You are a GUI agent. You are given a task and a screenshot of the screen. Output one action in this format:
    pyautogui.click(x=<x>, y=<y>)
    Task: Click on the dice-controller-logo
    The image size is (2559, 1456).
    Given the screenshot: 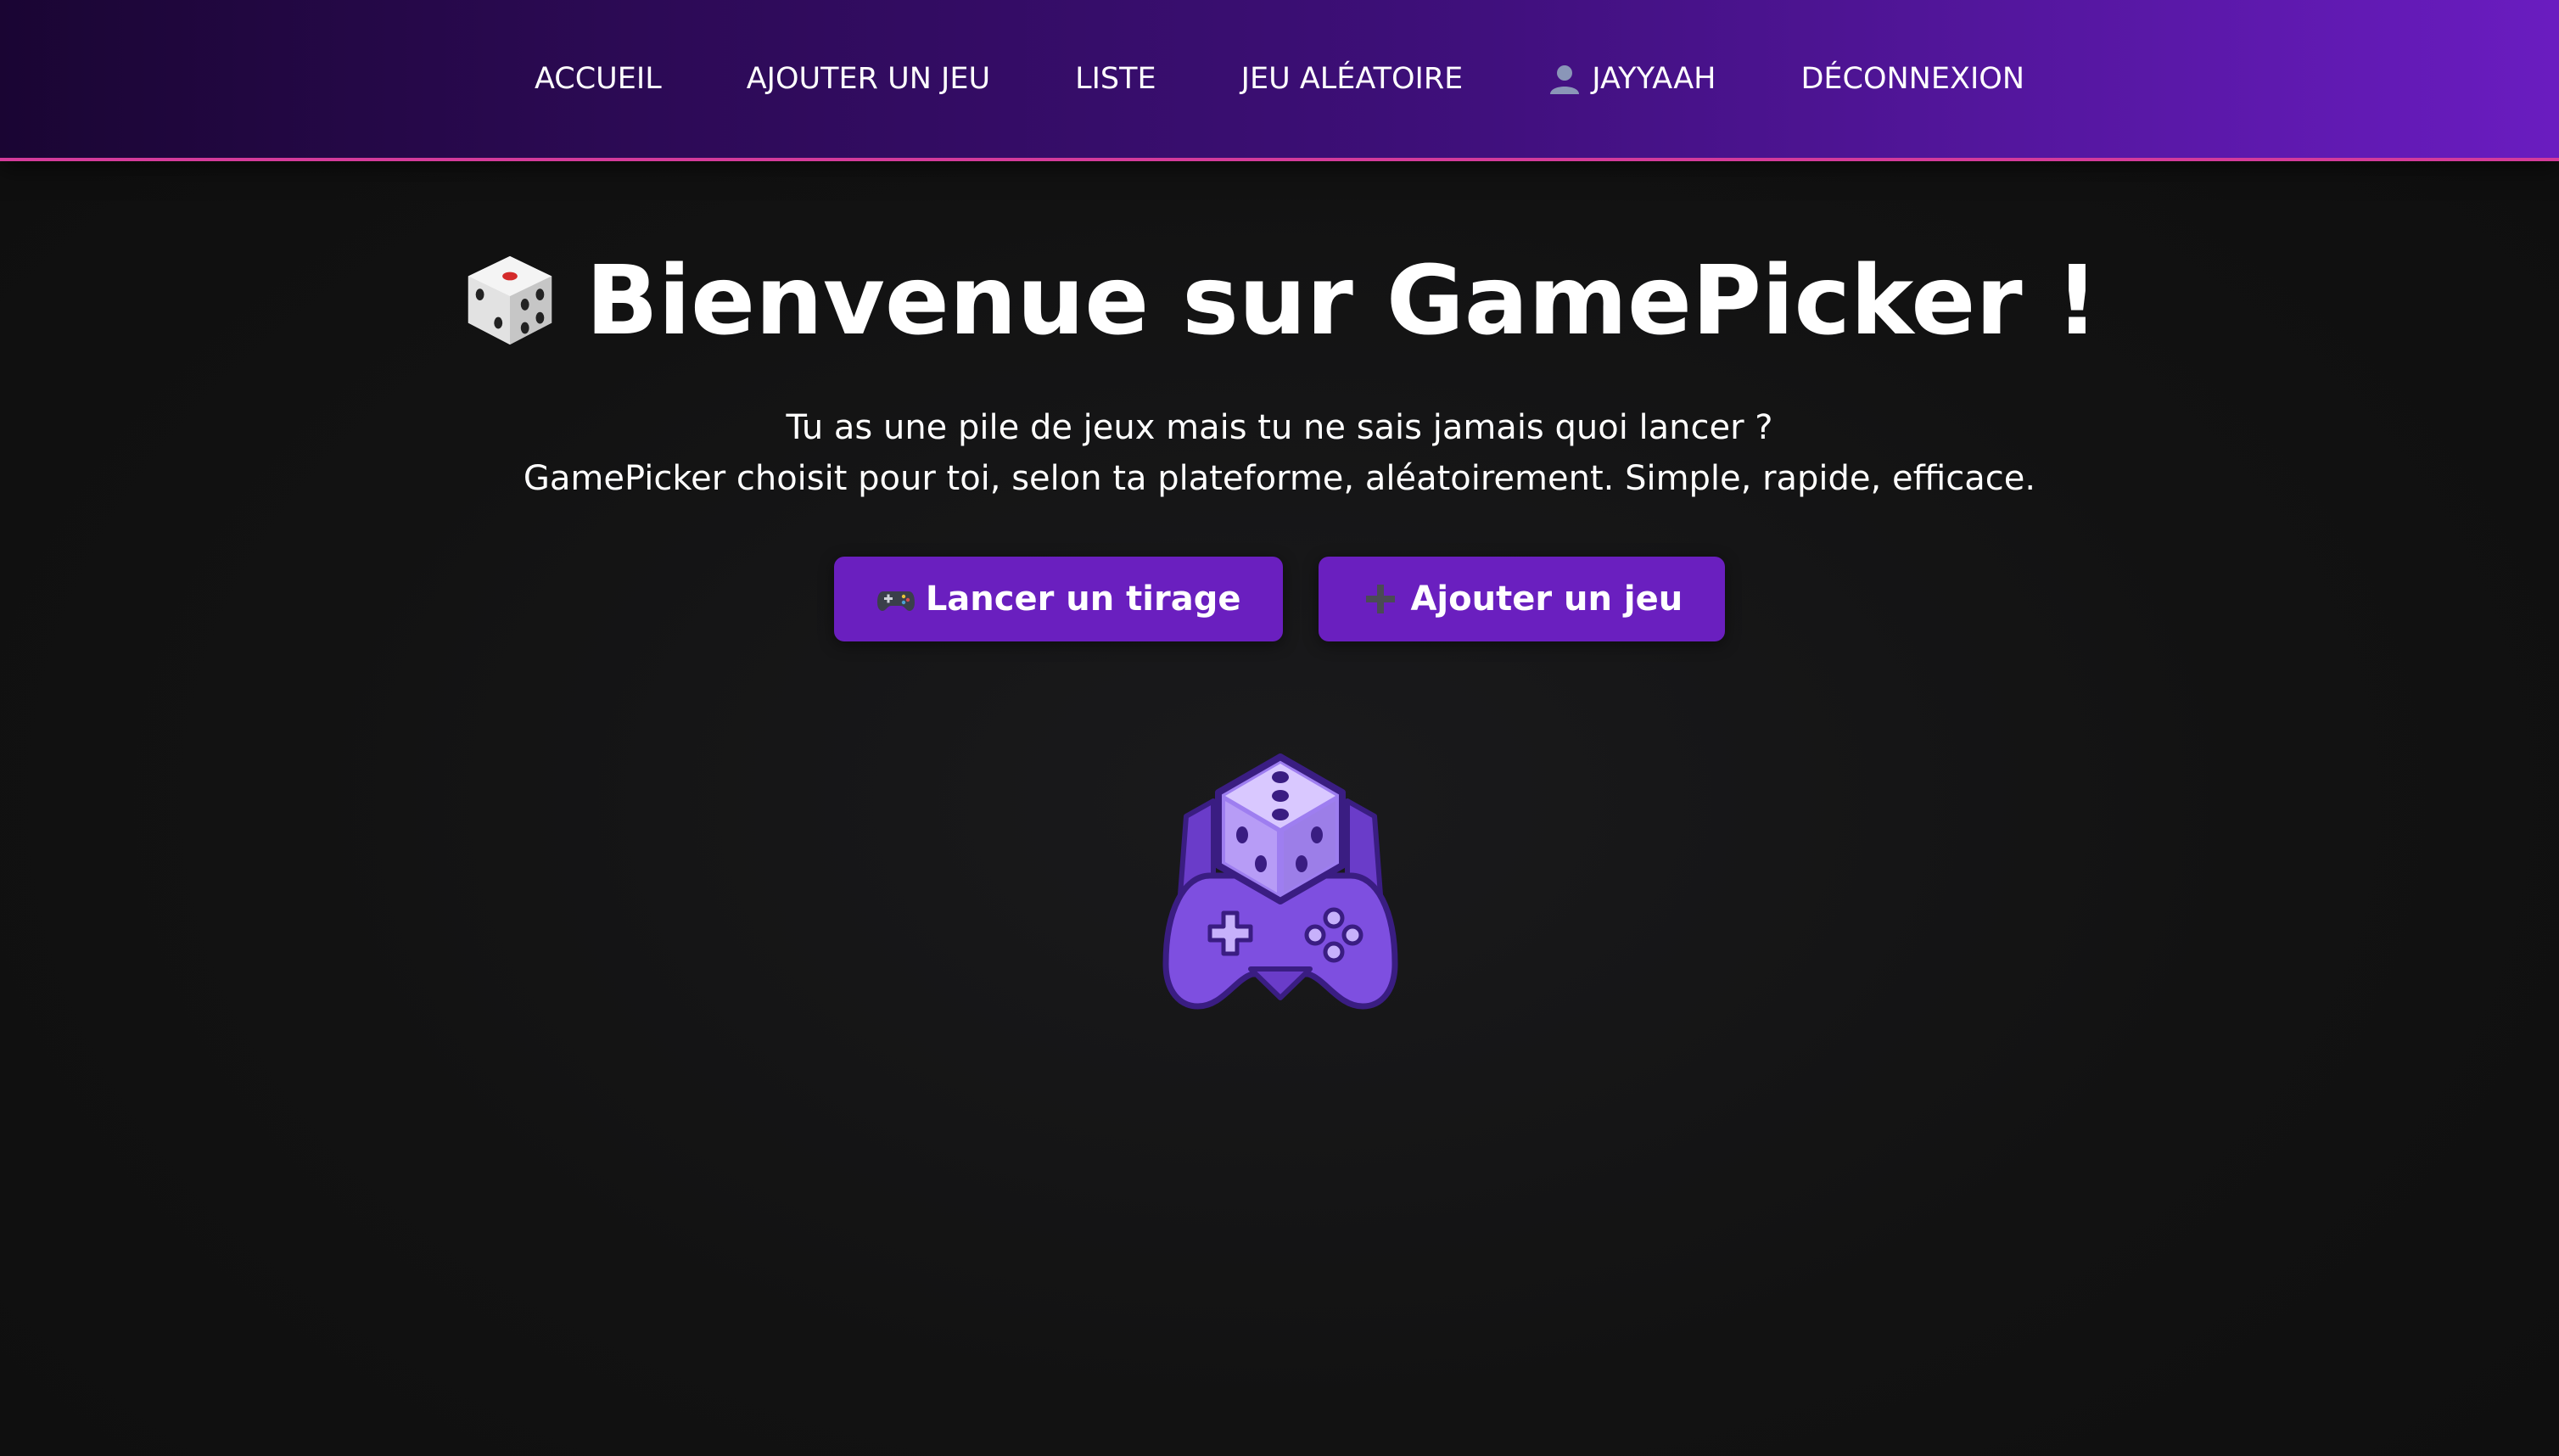 What is the action you would take?
    pyautogui.click(x=1280, y=881)
    